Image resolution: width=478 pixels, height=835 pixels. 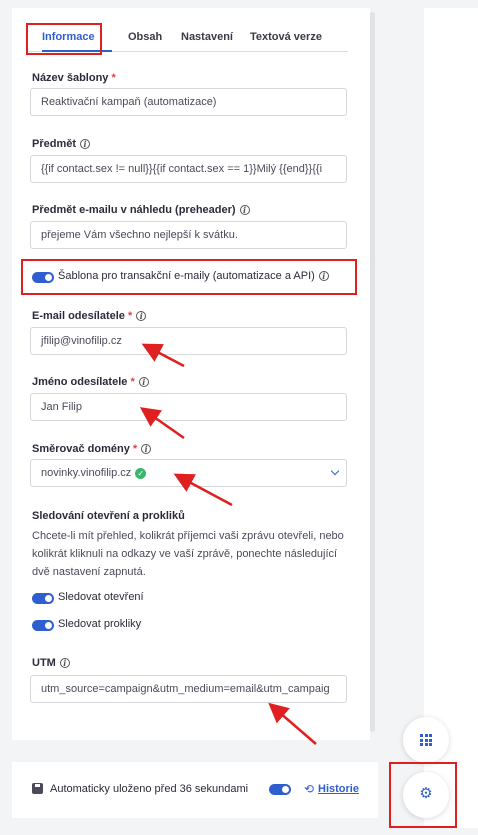 I want to click on track-opens-toggle, so click(x=43, y=598).